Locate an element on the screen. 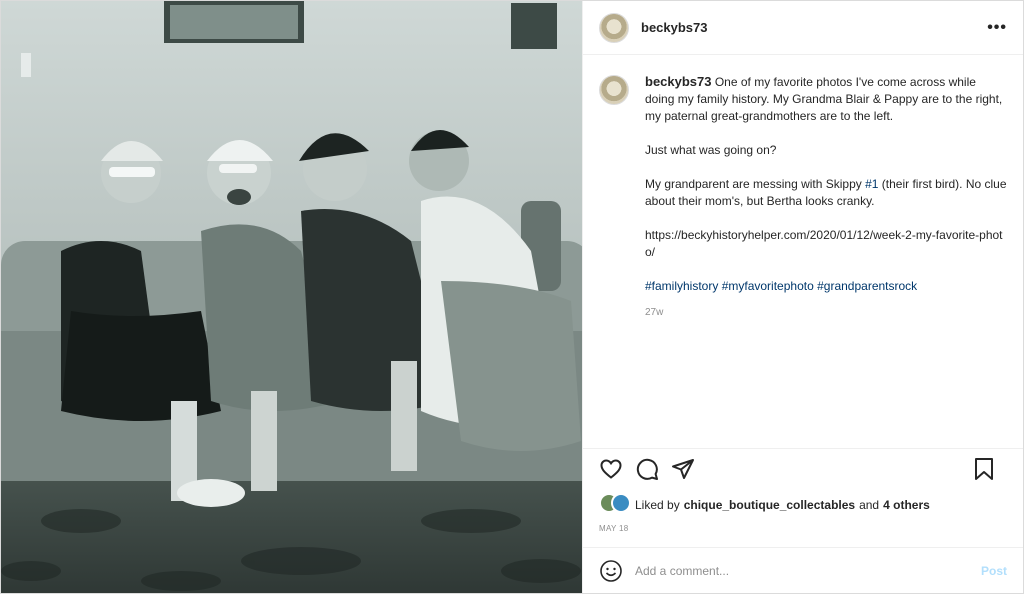 Image resolution: width=1024 pixels, height=594 pixels. caption-username: beckybs73 is located at coordinates (678, 81).